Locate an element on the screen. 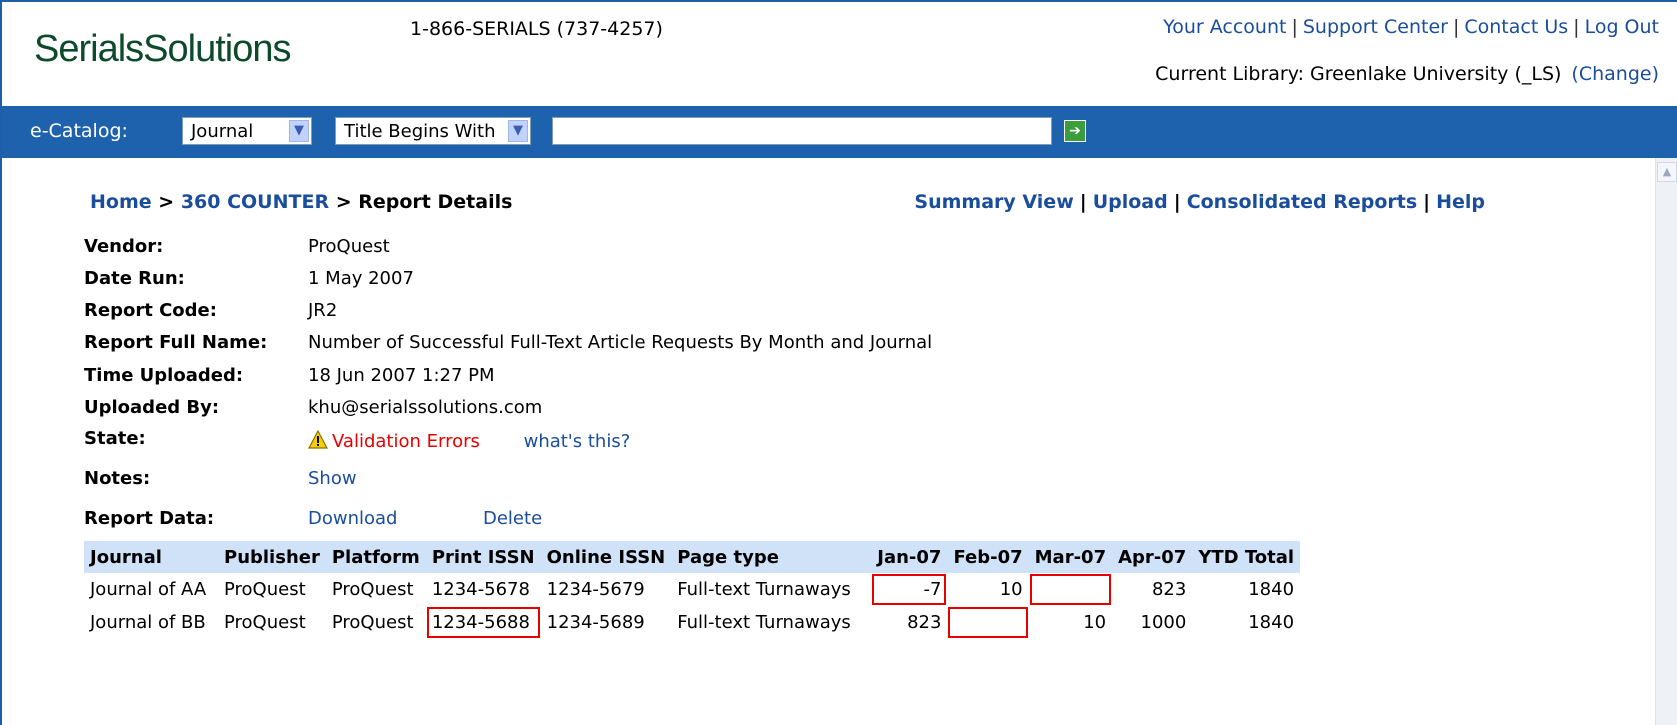 This screenshot has height=725, width=1677. log-out-link: Log Out is located at coordinates (1622, 27).